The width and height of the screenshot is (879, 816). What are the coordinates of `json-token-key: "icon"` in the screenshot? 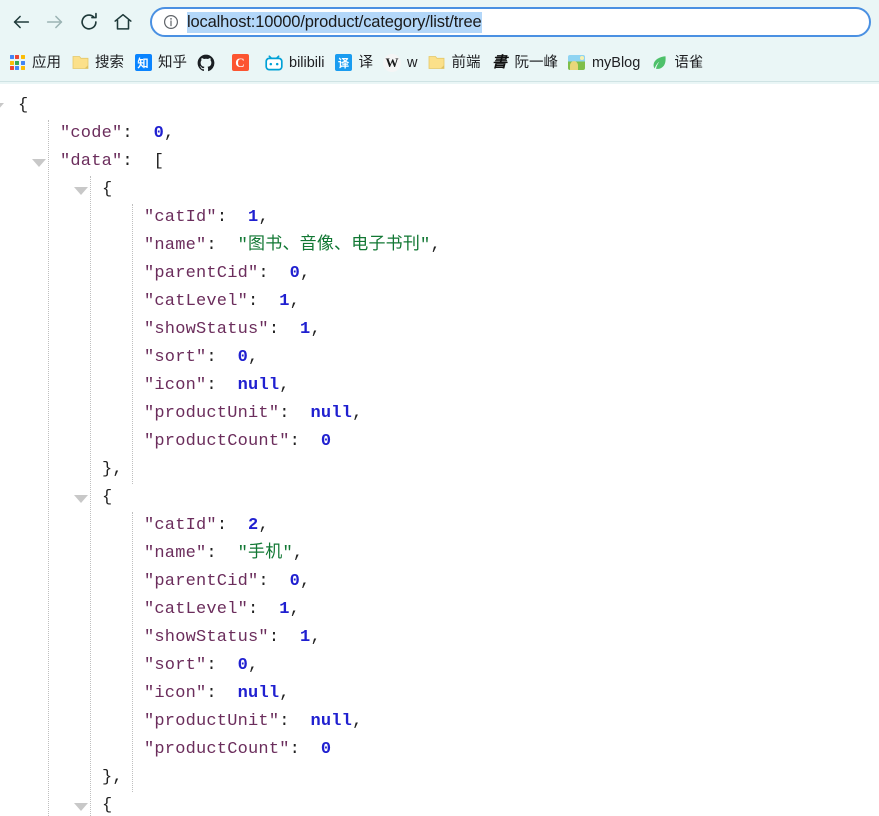 It's located at (175, 693).